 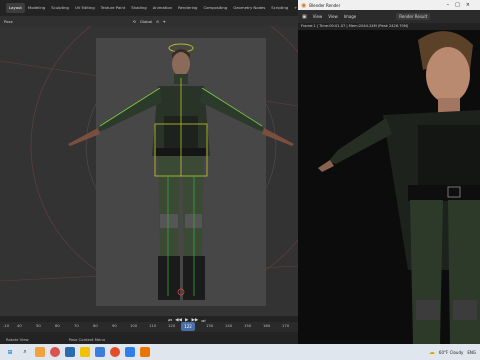 What do you see at coordinates (325, 5) in the screenshot?
I see `render-window-title: Blender Render` at bounding box center [325, 5].